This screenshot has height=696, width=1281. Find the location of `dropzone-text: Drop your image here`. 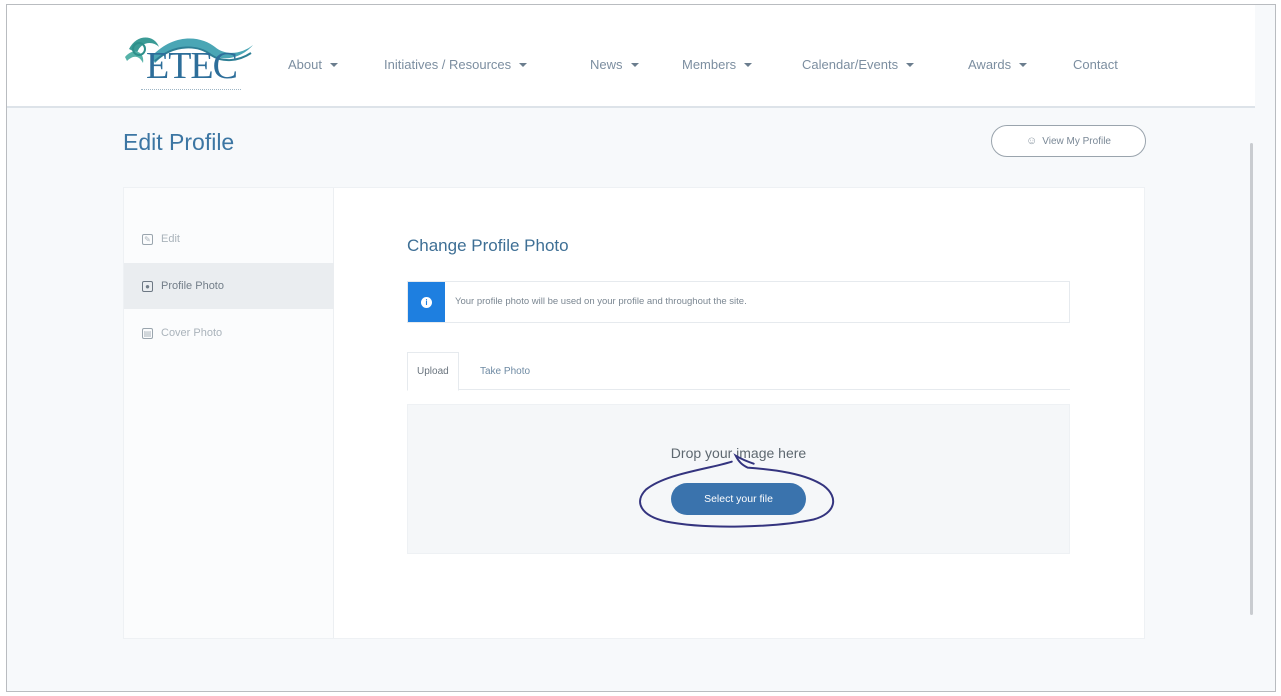

dropzone-text: Drop your image here is located at coordinates (738, 453).